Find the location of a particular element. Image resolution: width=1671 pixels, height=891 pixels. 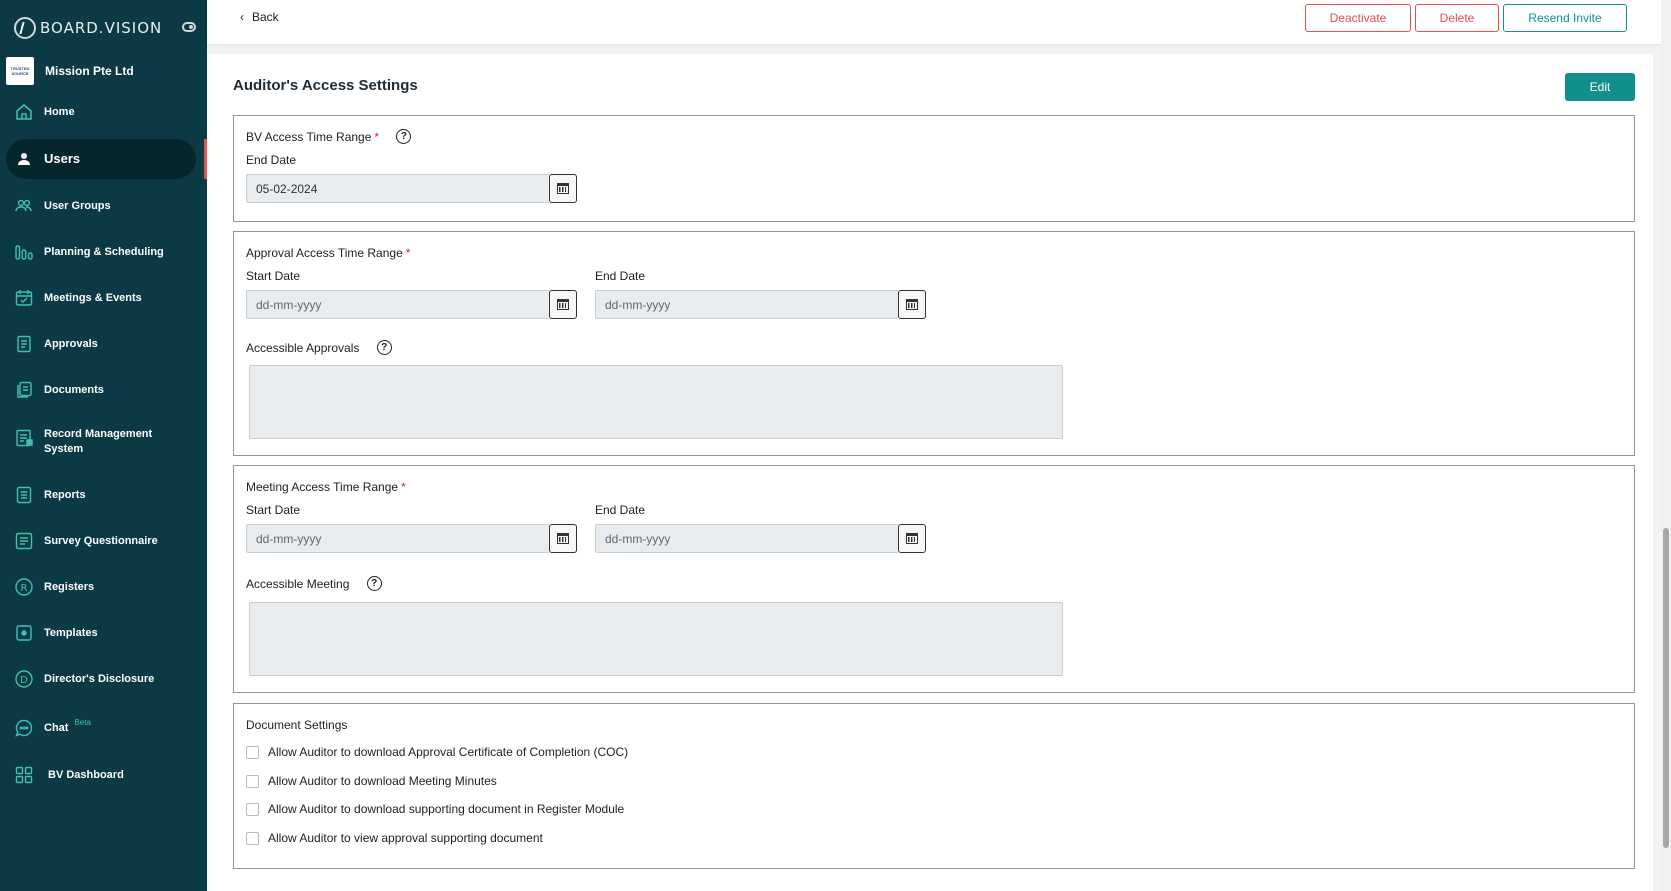

accessible-meeting-input is located at coordinates (656, 639).